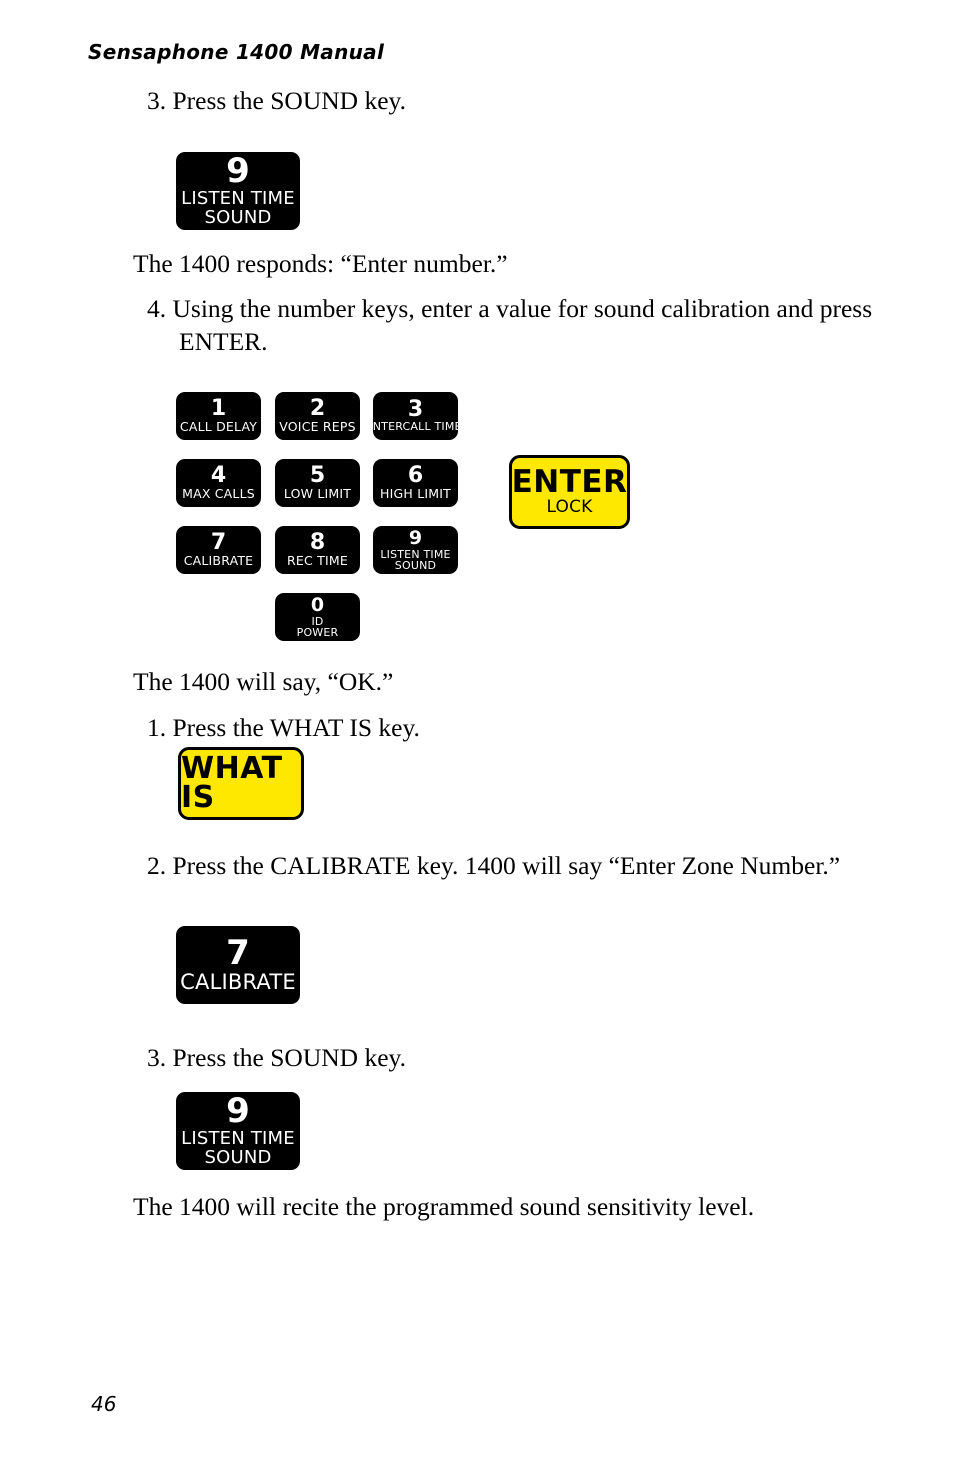  What do you see at coordinates (218, 426) in the screenshot?
I see `key-label-line1: CALL DELAY` at bounding box center [218, 426].